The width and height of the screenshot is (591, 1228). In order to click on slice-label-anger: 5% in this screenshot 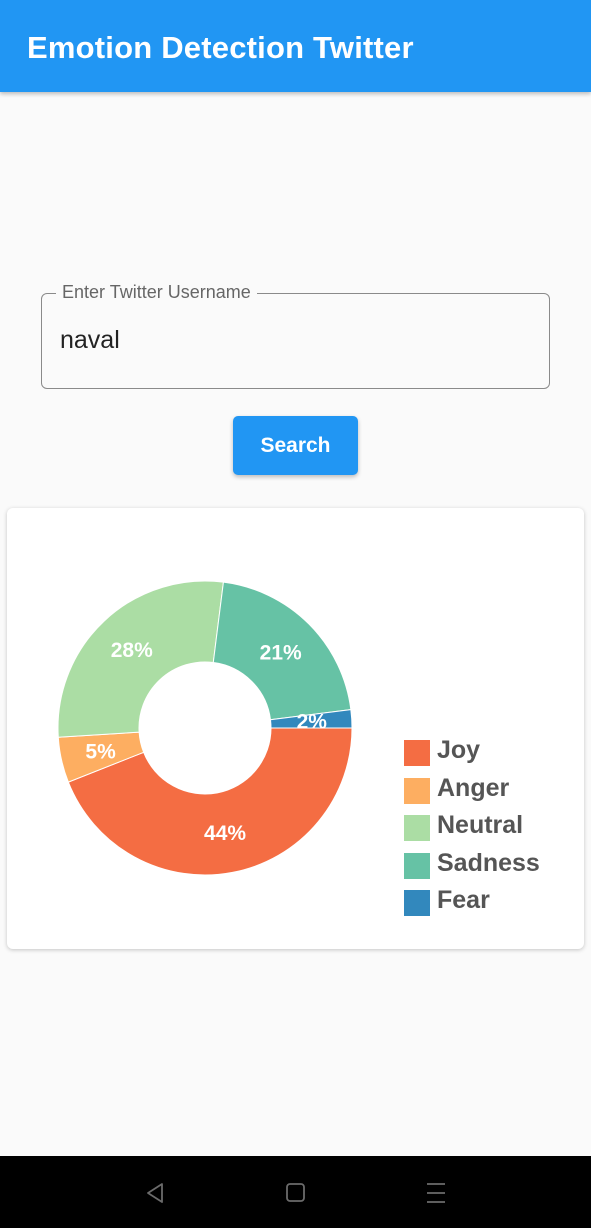, I will do `click(100, 751)`.